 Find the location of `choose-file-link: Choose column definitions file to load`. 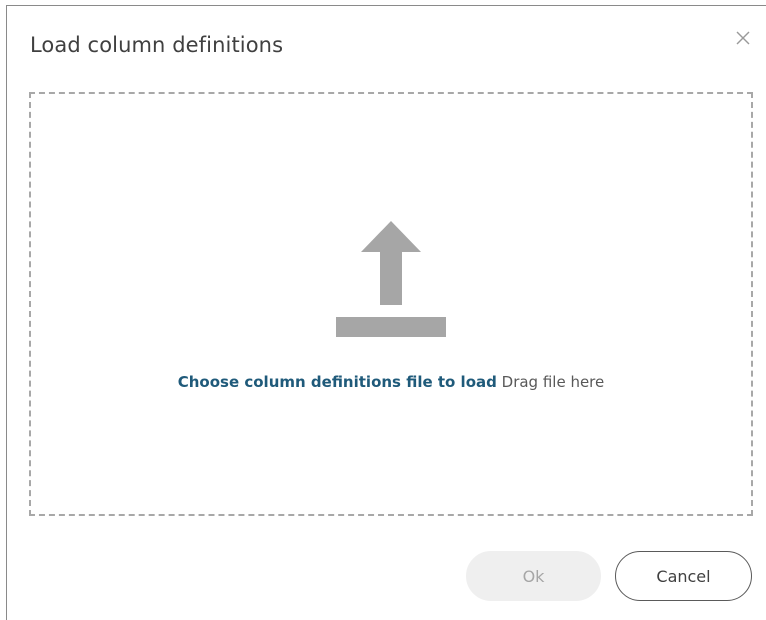

choose-file-link: Choose column definitions file to load is located at coordinates (337, 382).